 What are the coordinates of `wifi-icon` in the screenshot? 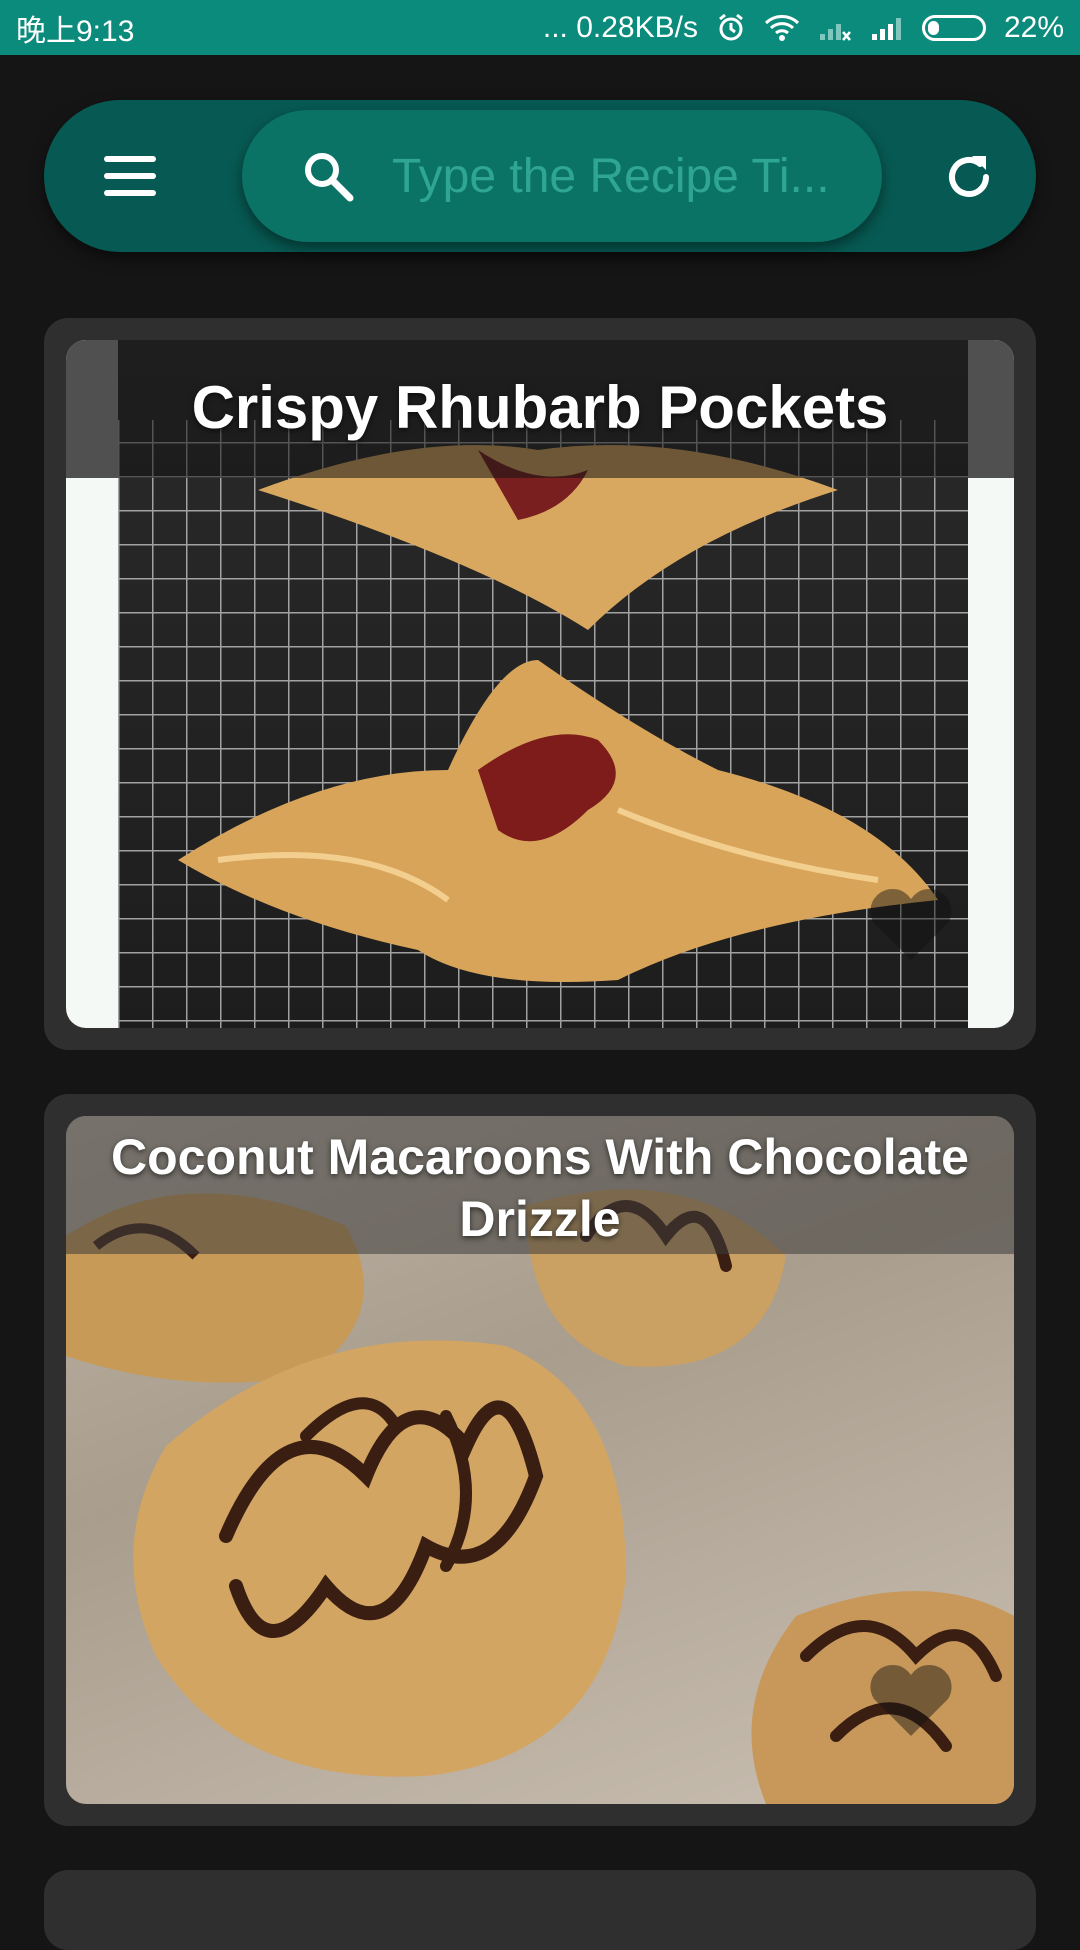 It's located at (781, 27).